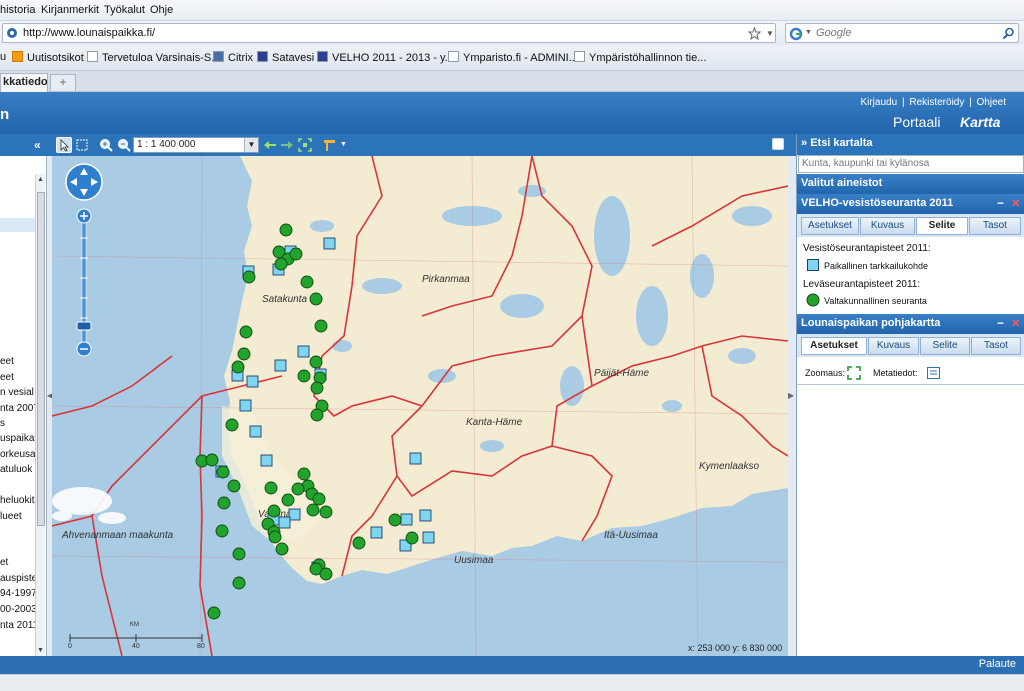 The height and width of the screenshot is (691, 1024). What do you see at coordinates (19, 625) in the screenshot?
I see `tree-item: nta 2011` at bounding box center [19, 625].